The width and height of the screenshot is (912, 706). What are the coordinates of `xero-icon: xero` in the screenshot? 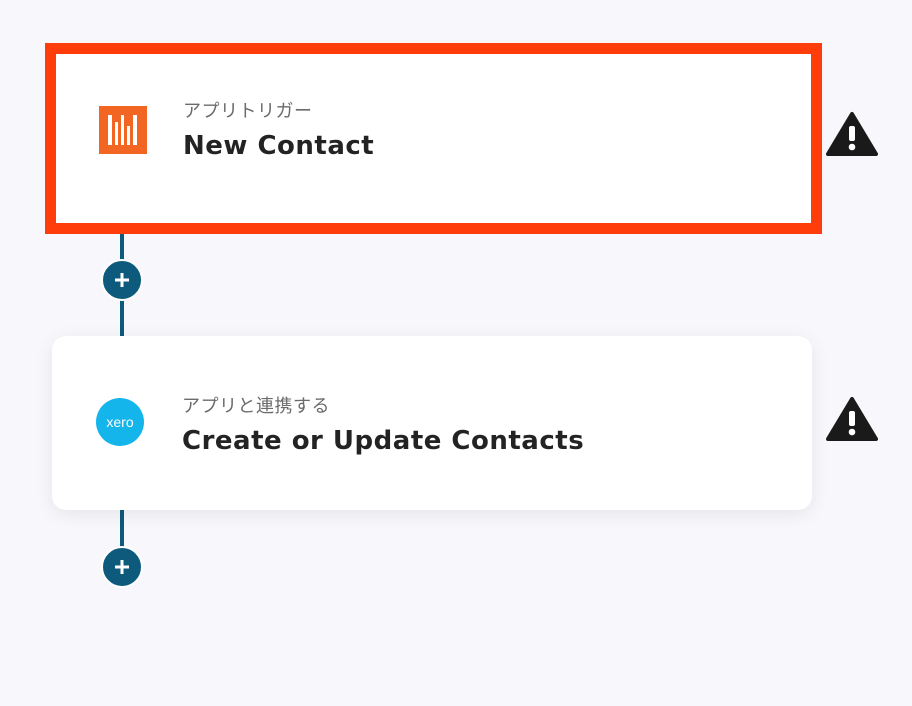 It's located at (120, 422).